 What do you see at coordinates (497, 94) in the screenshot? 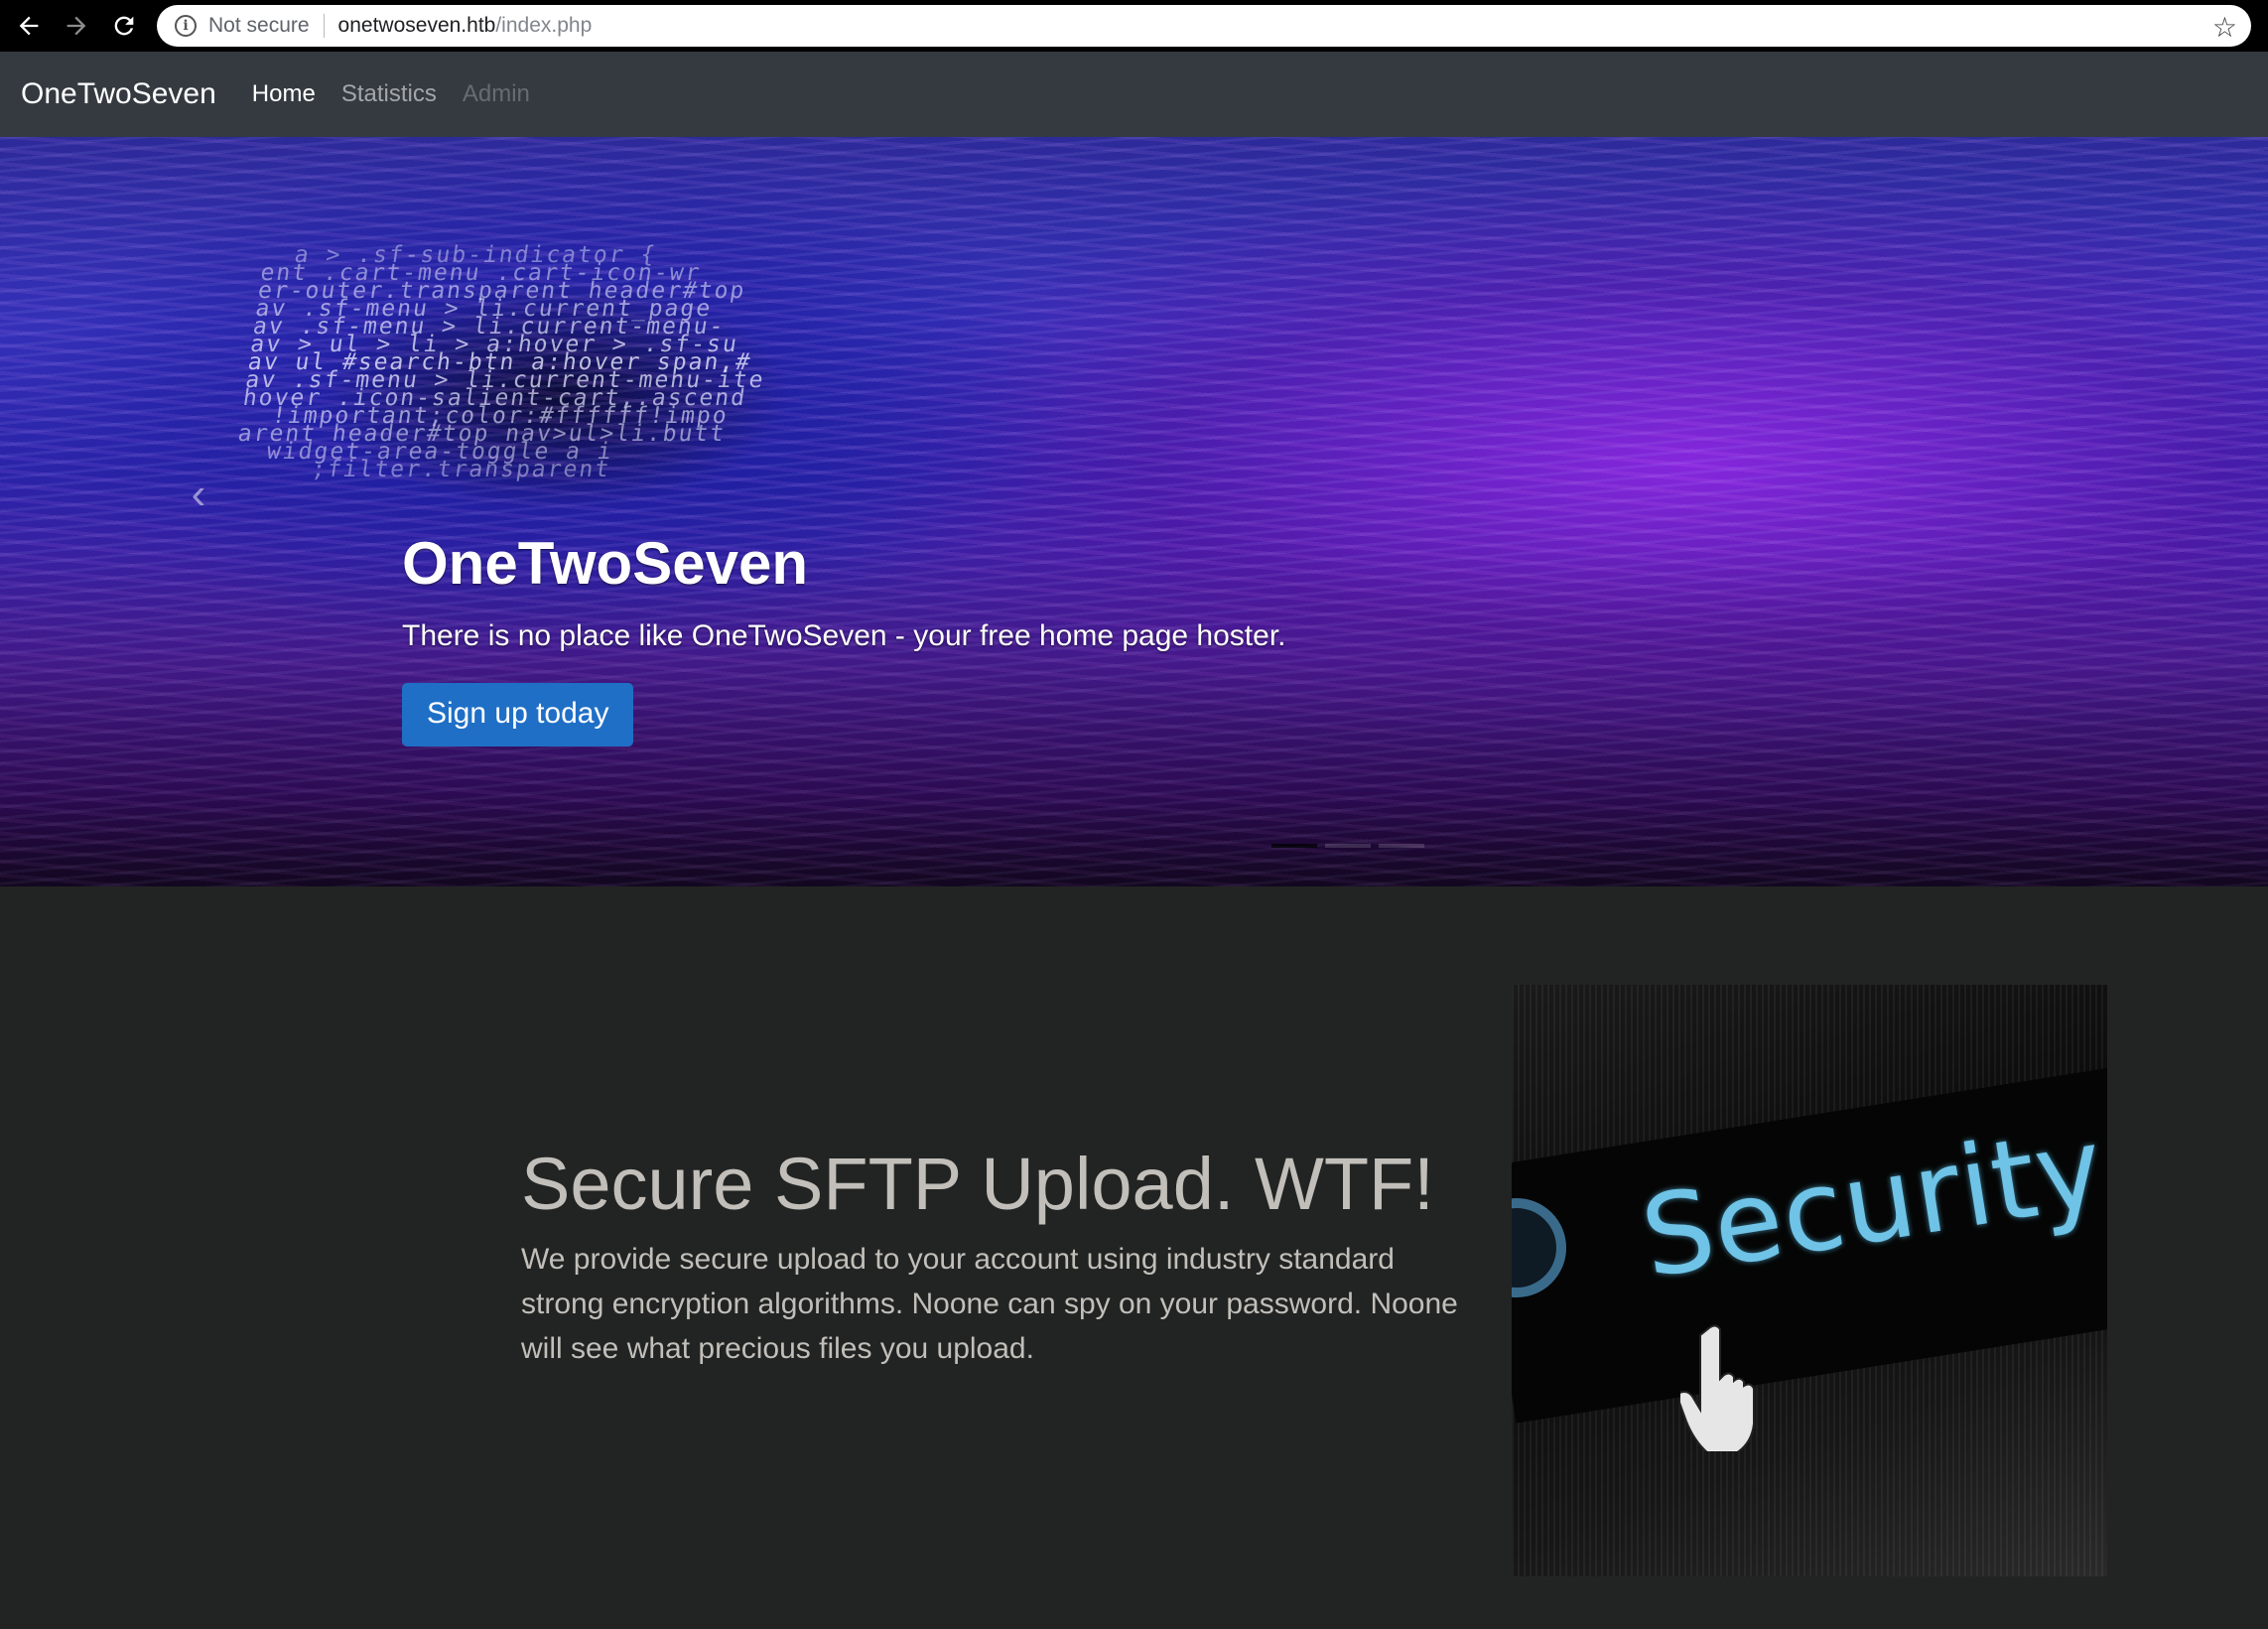
I see `nav-link-admin: Admin` at bounding box center [497, 94].